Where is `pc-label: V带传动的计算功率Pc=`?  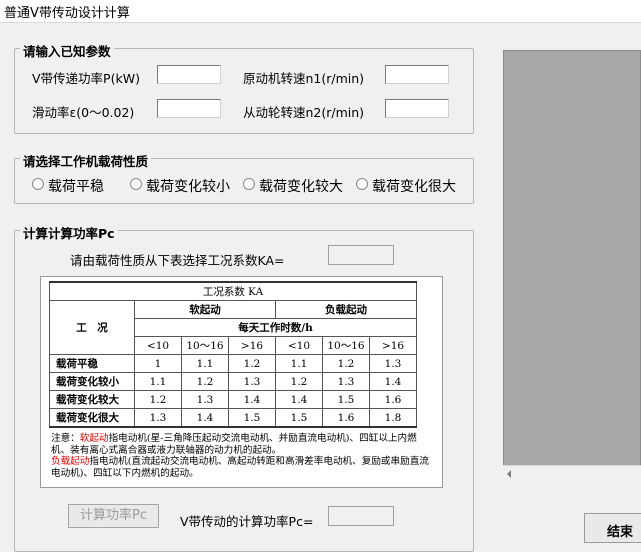 pc-label: V带传动的计算功率Pc= is located at coordinates (247, 521).